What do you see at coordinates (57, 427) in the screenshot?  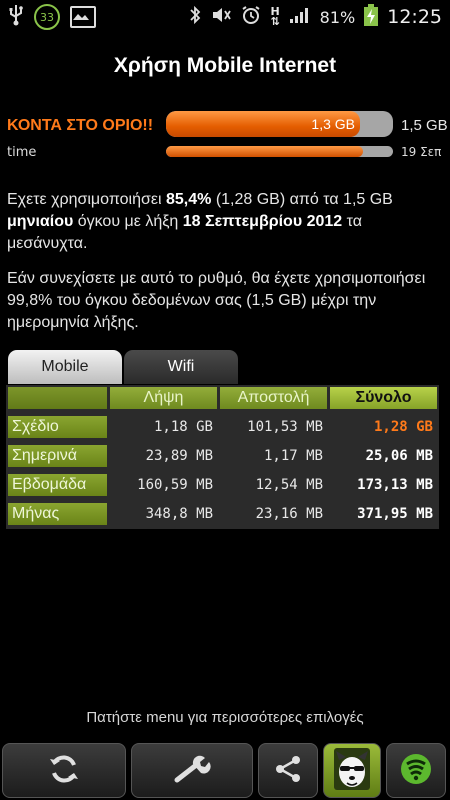 I see `table-row-label: Σχέδιο` at bounding box center [57, 427].